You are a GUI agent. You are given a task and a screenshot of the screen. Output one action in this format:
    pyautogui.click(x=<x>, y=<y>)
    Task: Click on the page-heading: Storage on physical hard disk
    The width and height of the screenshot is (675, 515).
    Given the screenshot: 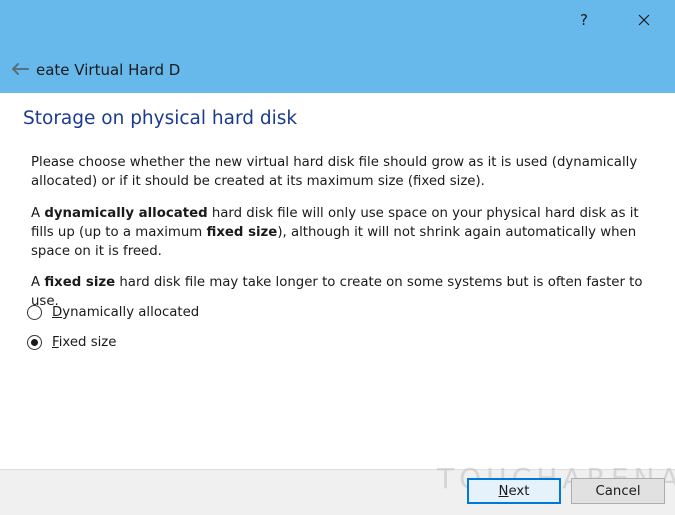 What is the action you would take?
    pyautogui.click(x=160, y=118)
    